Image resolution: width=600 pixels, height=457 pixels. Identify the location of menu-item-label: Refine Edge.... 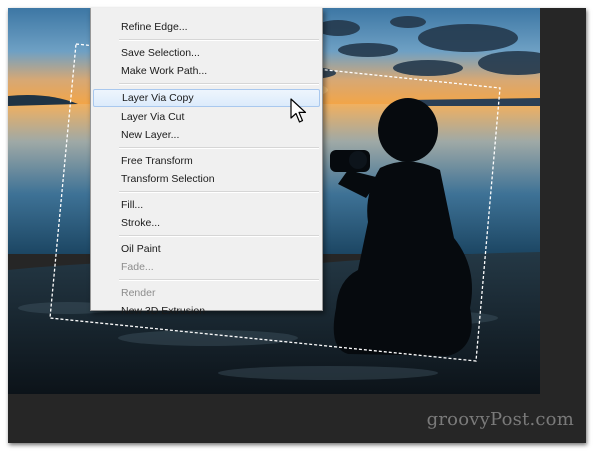
(154, 27).